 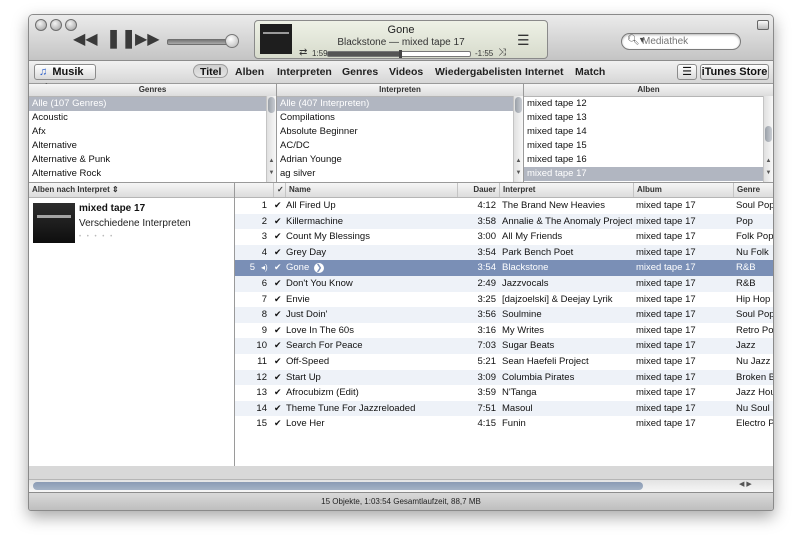 What do you see at coordinates (279, 190) in the screenshot?
I see `column-header-check: ✓` at bounding box center [279, 190].